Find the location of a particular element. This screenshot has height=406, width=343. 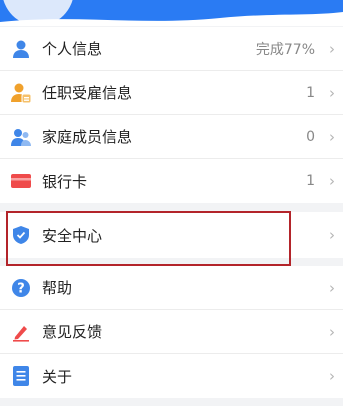

about-document-icon is located at coordinates (21, 376).